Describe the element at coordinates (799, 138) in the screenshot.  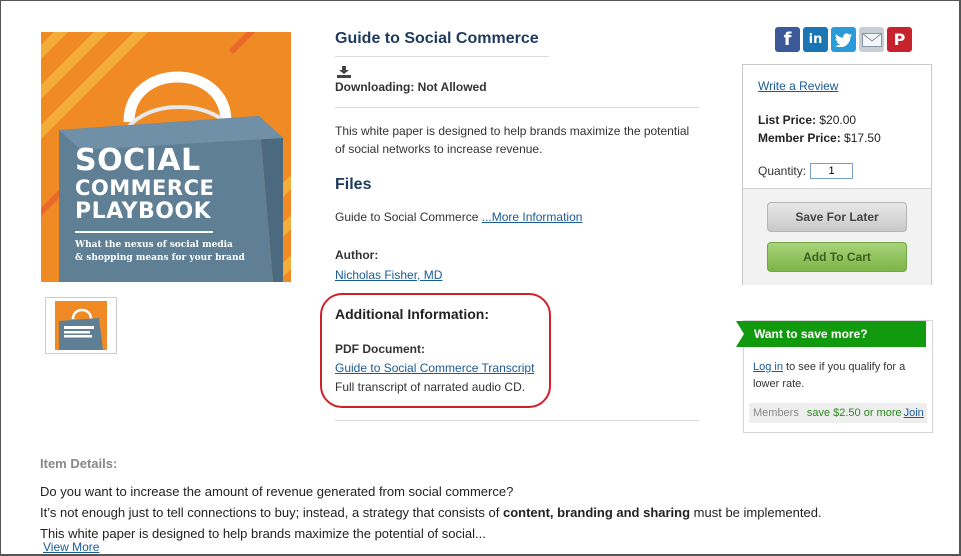
I see `member-price-label: Member Price:` at that location.